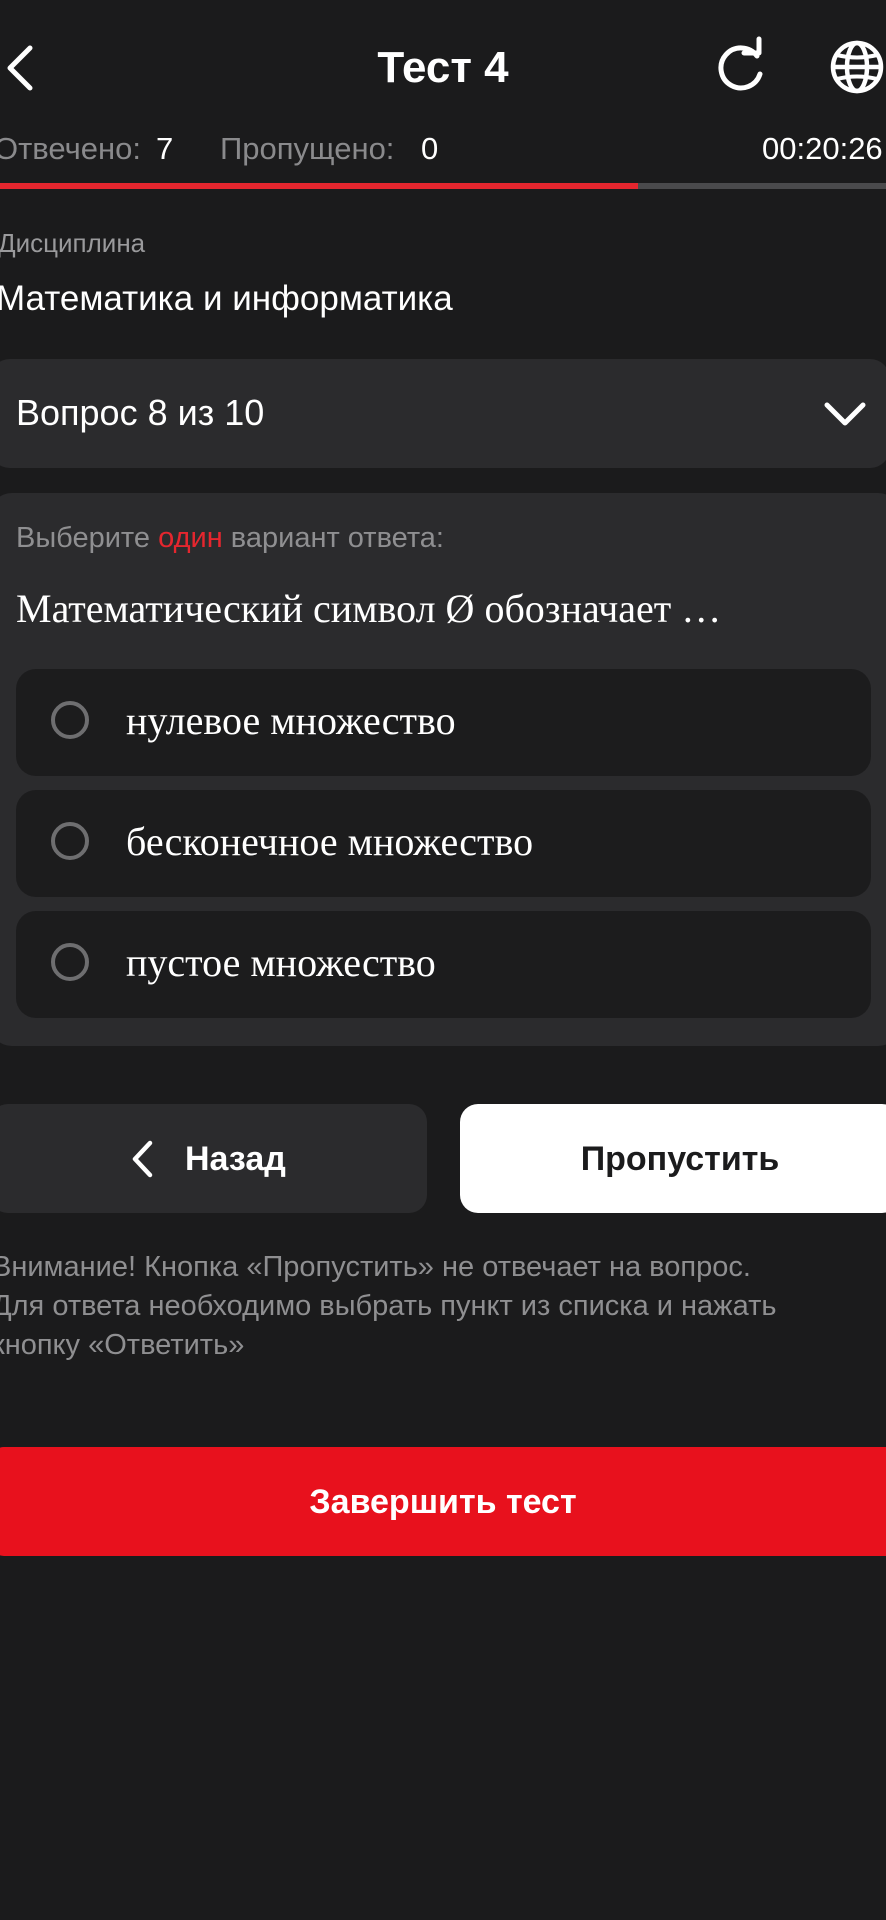  I want to click on answer-option: бесконечное множество, so click(443, 843).